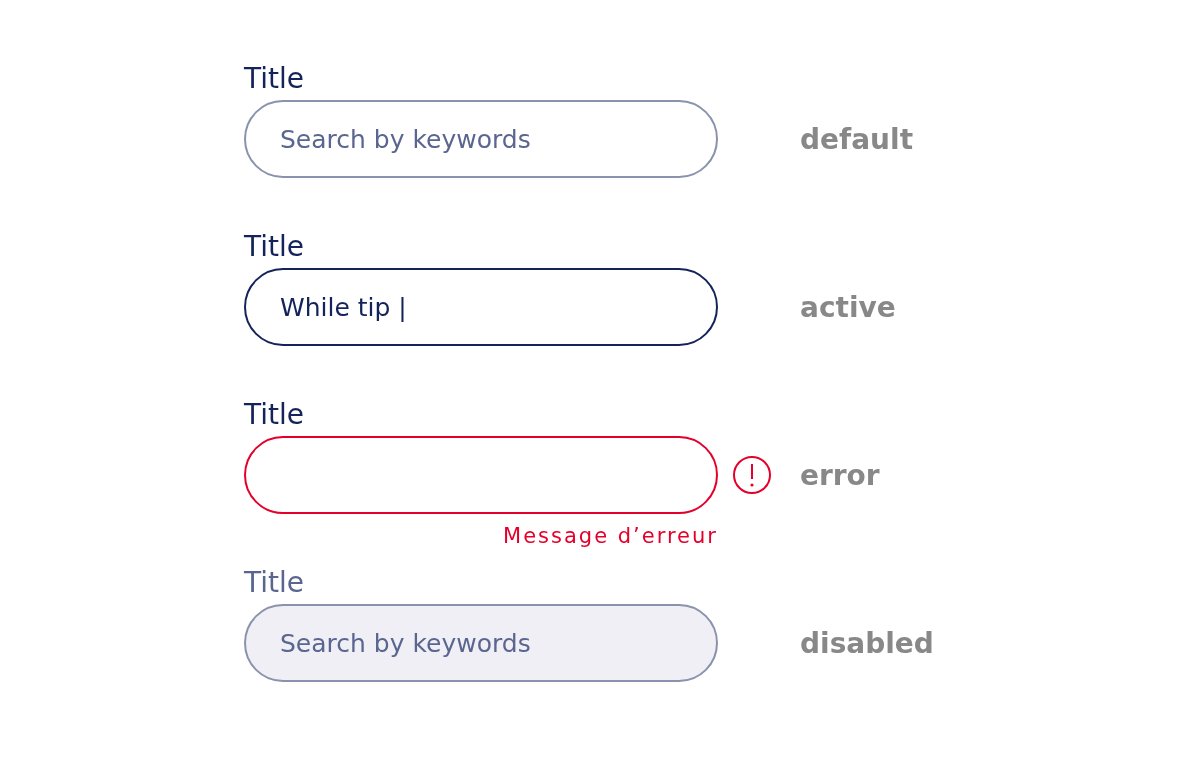 Image resolution: width=1200 pixels, height=762 pixels. I want to click on input-field: Search by keywords, so click(481, 139).